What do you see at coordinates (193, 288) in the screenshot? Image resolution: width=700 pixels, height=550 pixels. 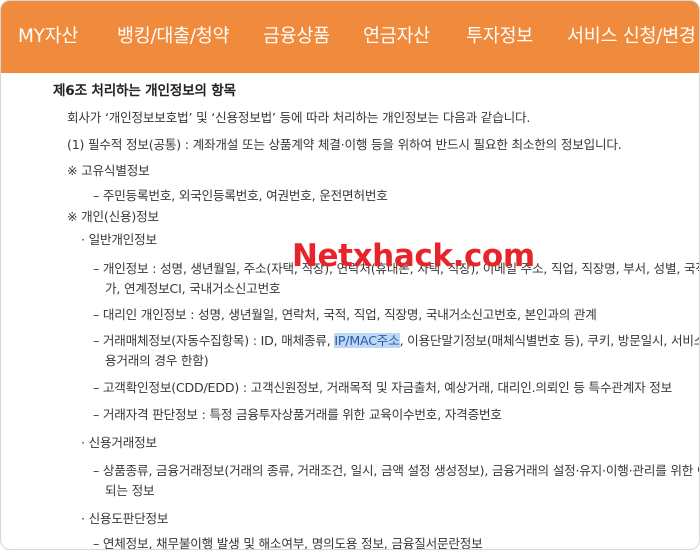 I see `personal-info-line-2: 가, 연계정보CI, 국내거소신고번호` at bounding box center [193, 288].